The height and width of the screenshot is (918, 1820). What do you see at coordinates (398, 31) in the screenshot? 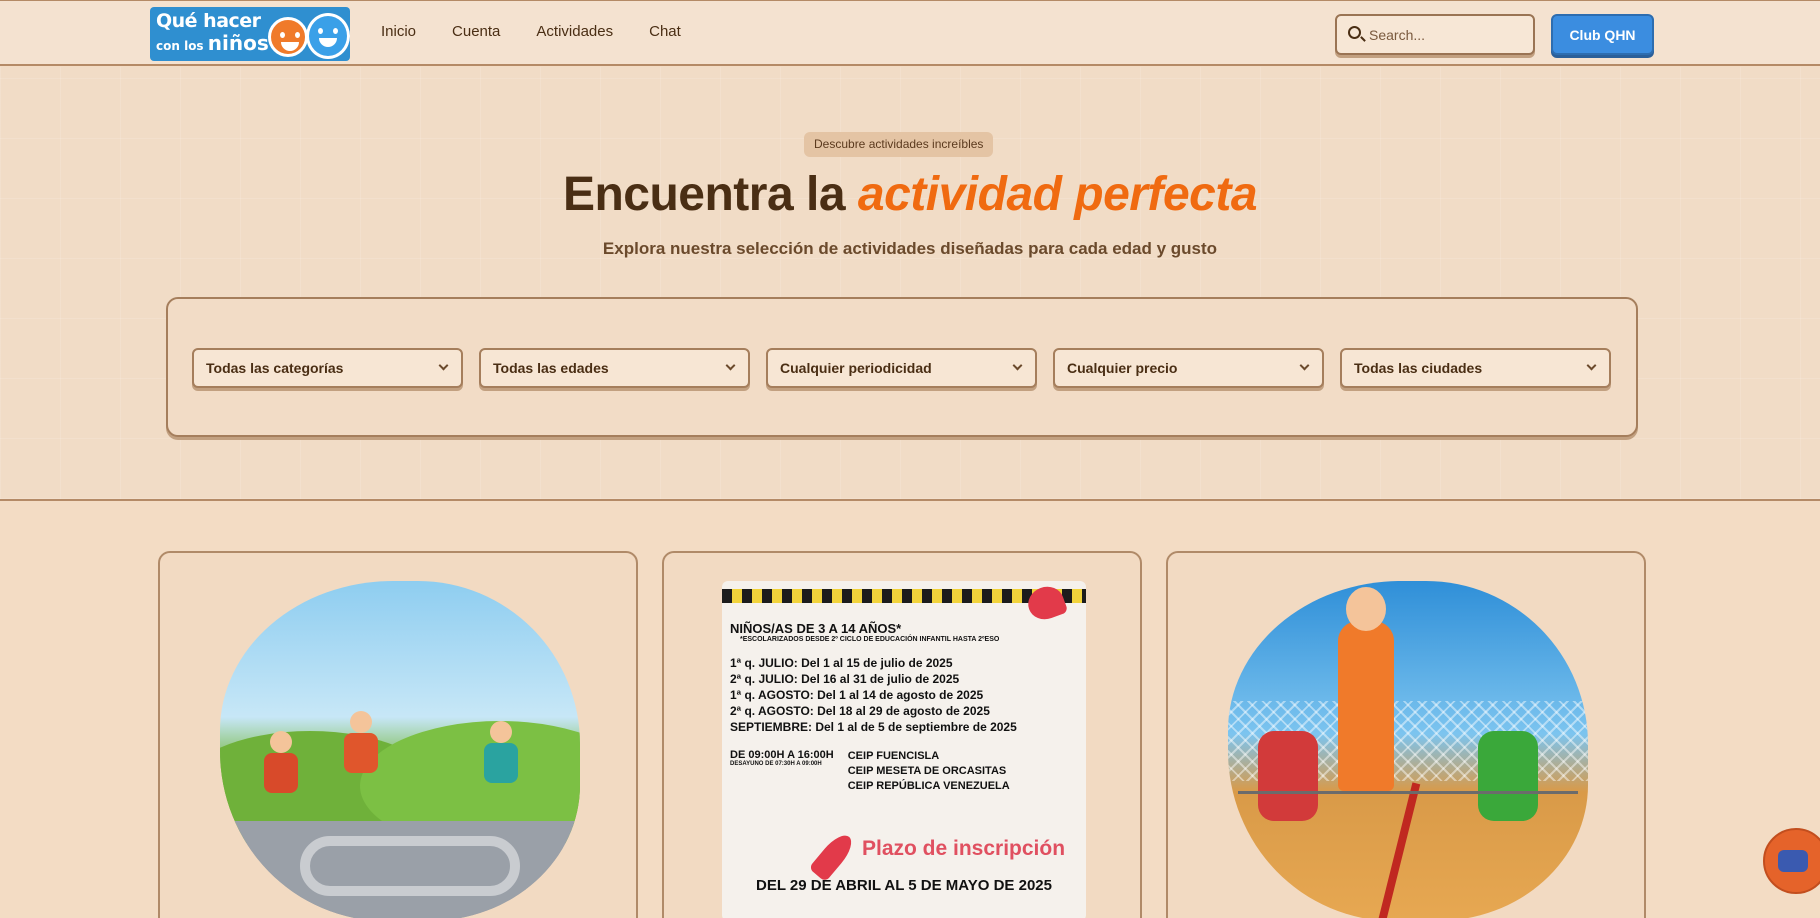
I see `nav-link-inicio: Inicio` at bounding box center [398, 31].